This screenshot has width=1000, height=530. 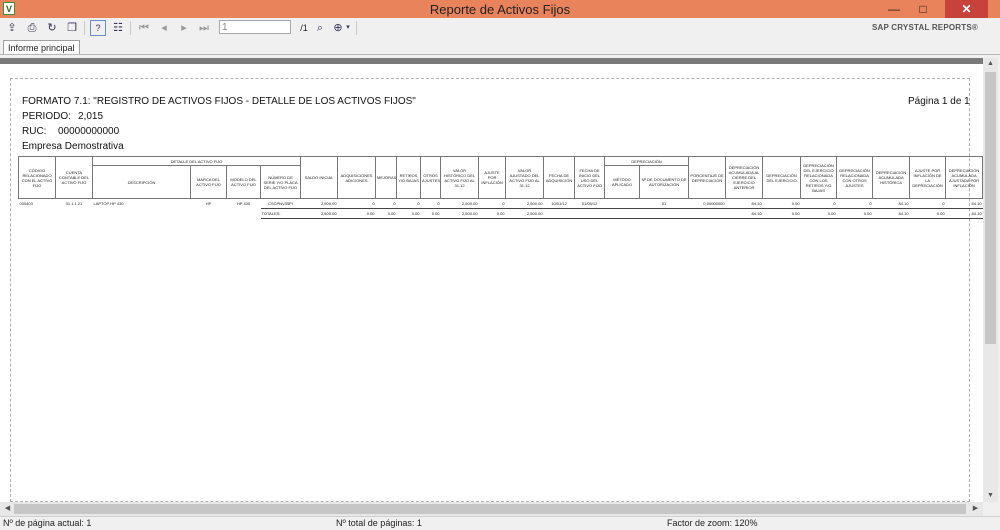 I want to click on binoculars-icon: ⌕, so click(x=320, y=28).